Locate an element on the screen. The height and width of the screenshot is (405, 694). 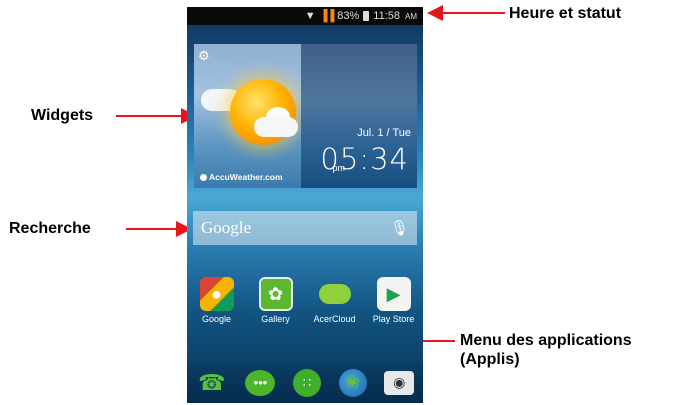
callout-apps-menu: Menu des applications (Applis) is located at coordinates (546, 350).